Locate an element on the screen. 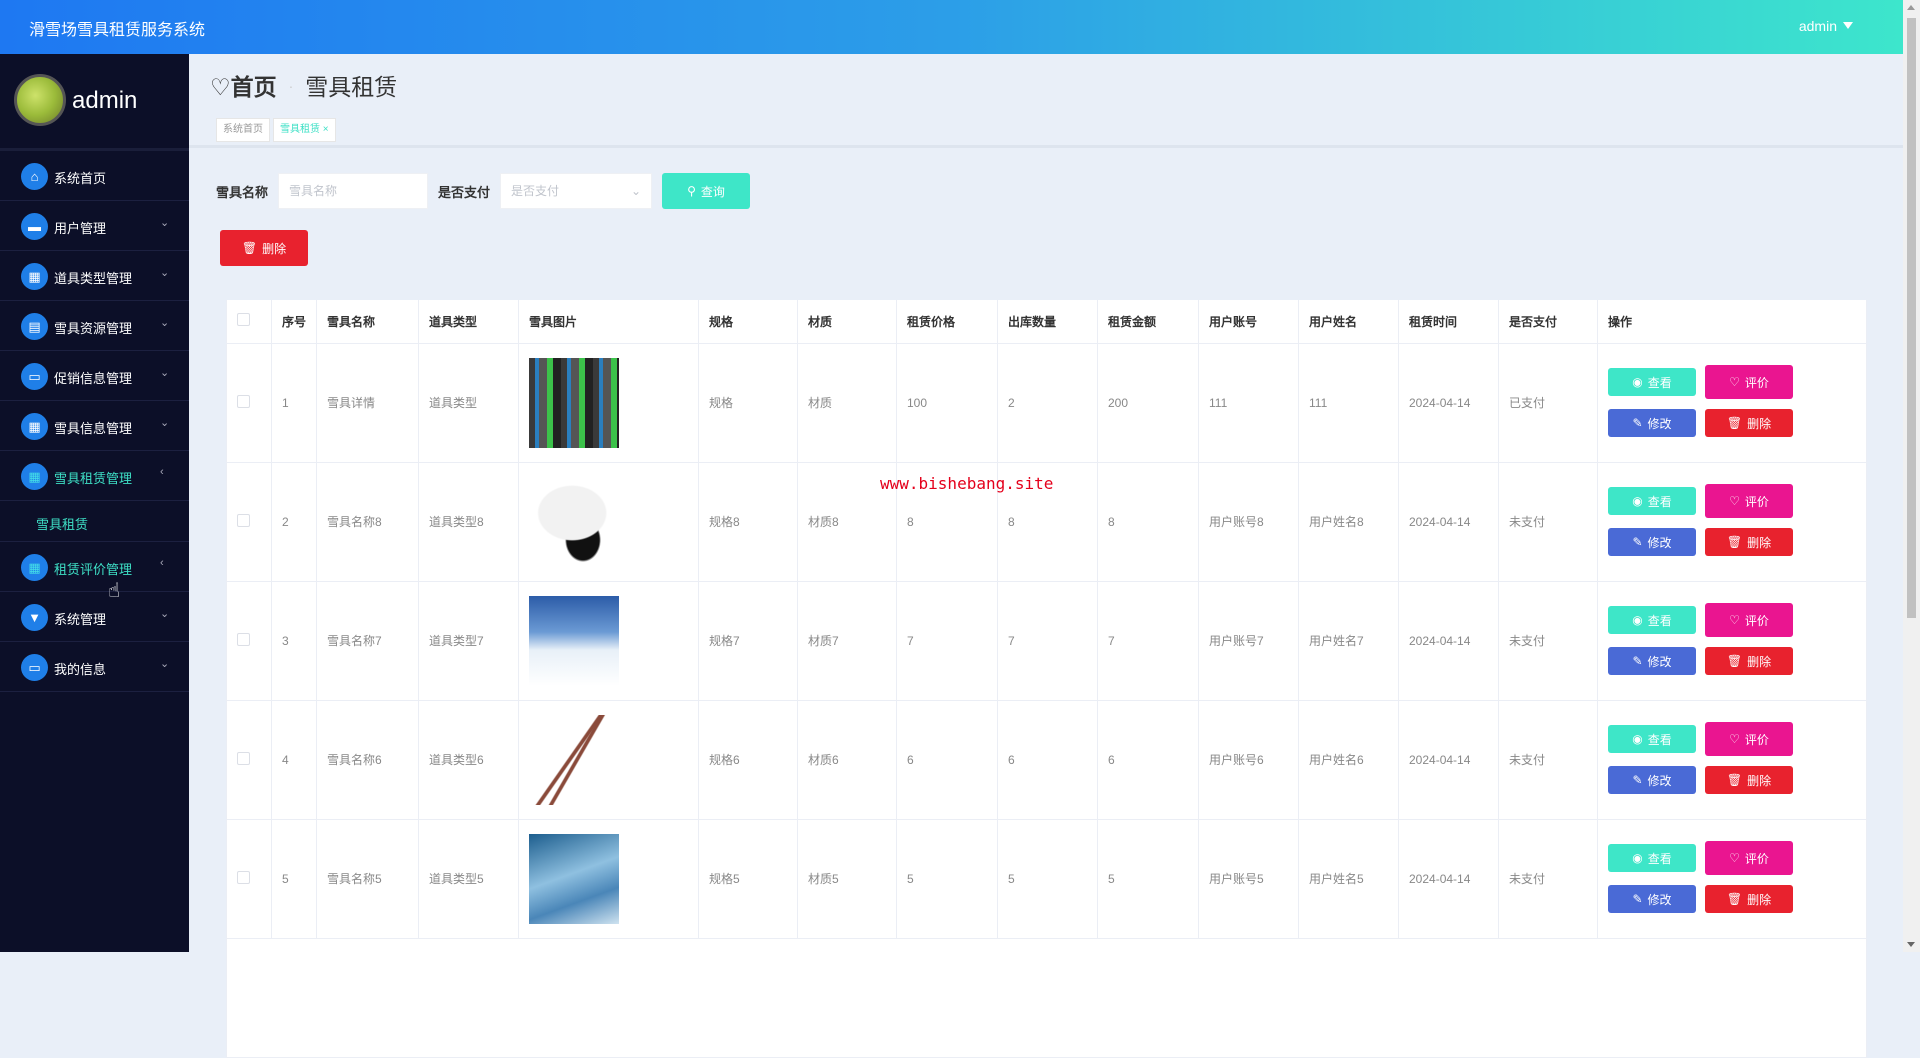  sidebar-item-4: ▭ 促销信息管理 ⌄ is located at coordinates (94, 376).